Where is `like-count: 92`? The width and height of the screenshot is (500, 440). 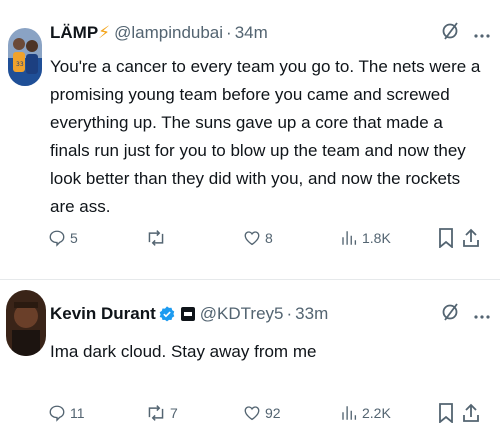
like-count: 92 is located at coordinates (273, 413).